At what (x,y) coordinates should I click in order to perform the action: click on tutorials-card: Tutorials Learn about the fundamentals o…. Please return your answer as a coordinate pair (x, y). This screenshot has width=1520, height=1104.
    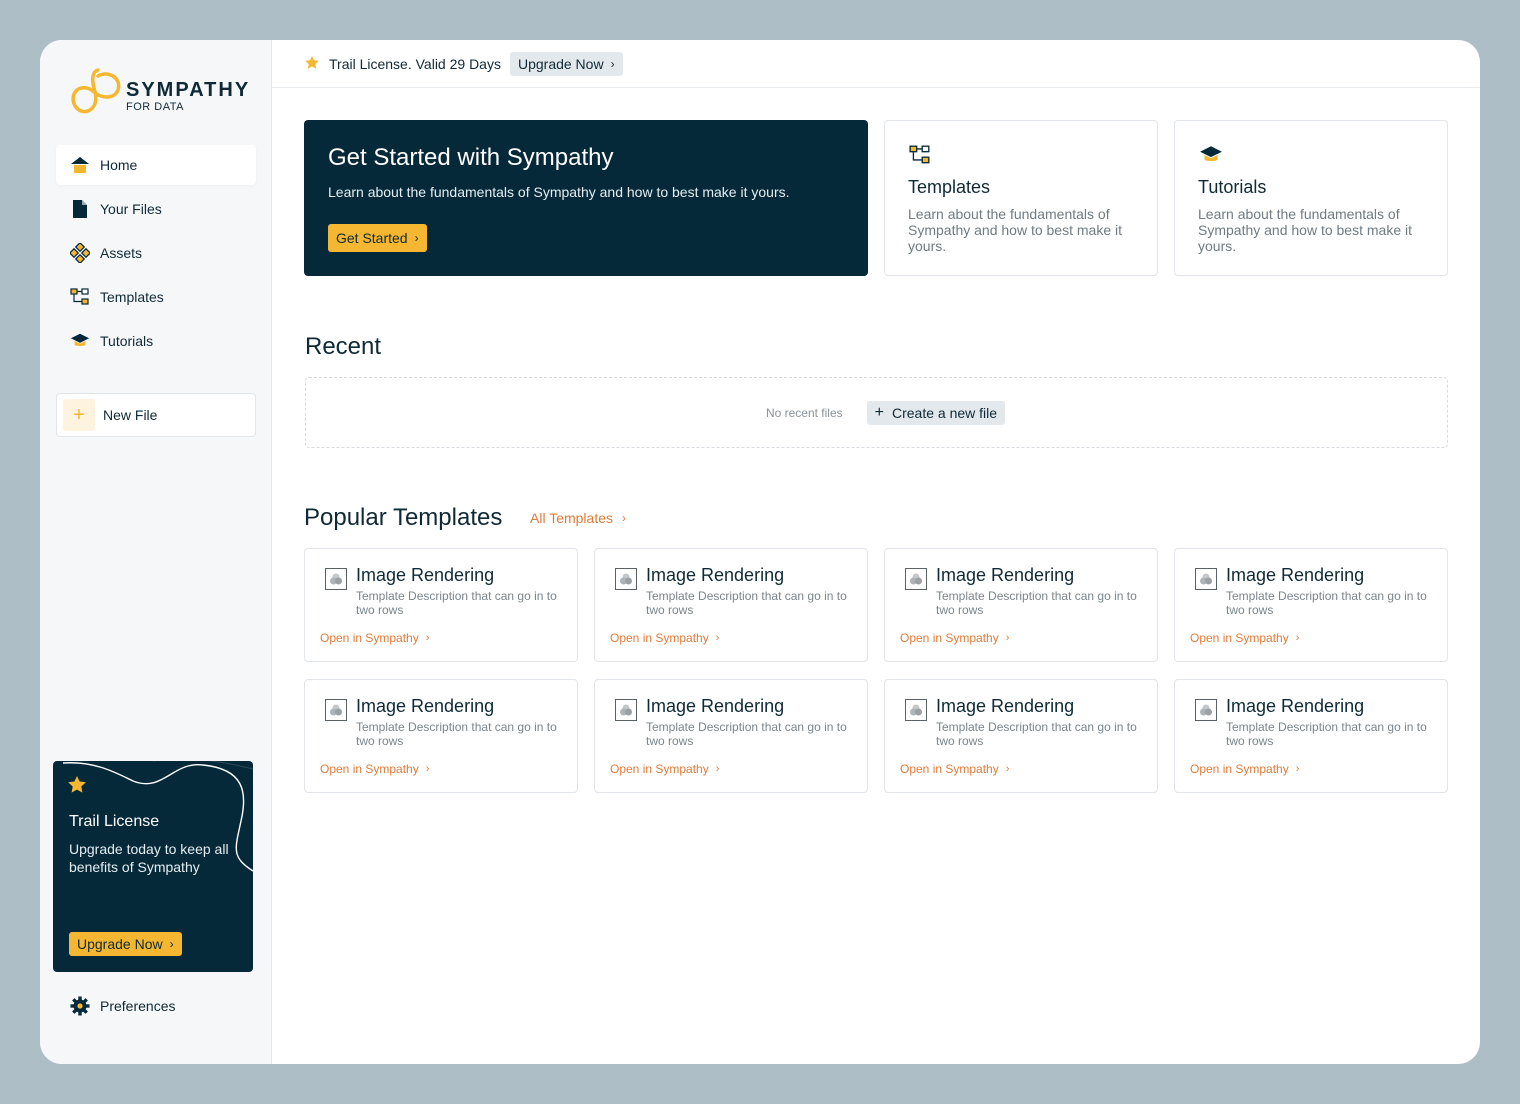
    Looking at the image, I should click on (1311, 198).